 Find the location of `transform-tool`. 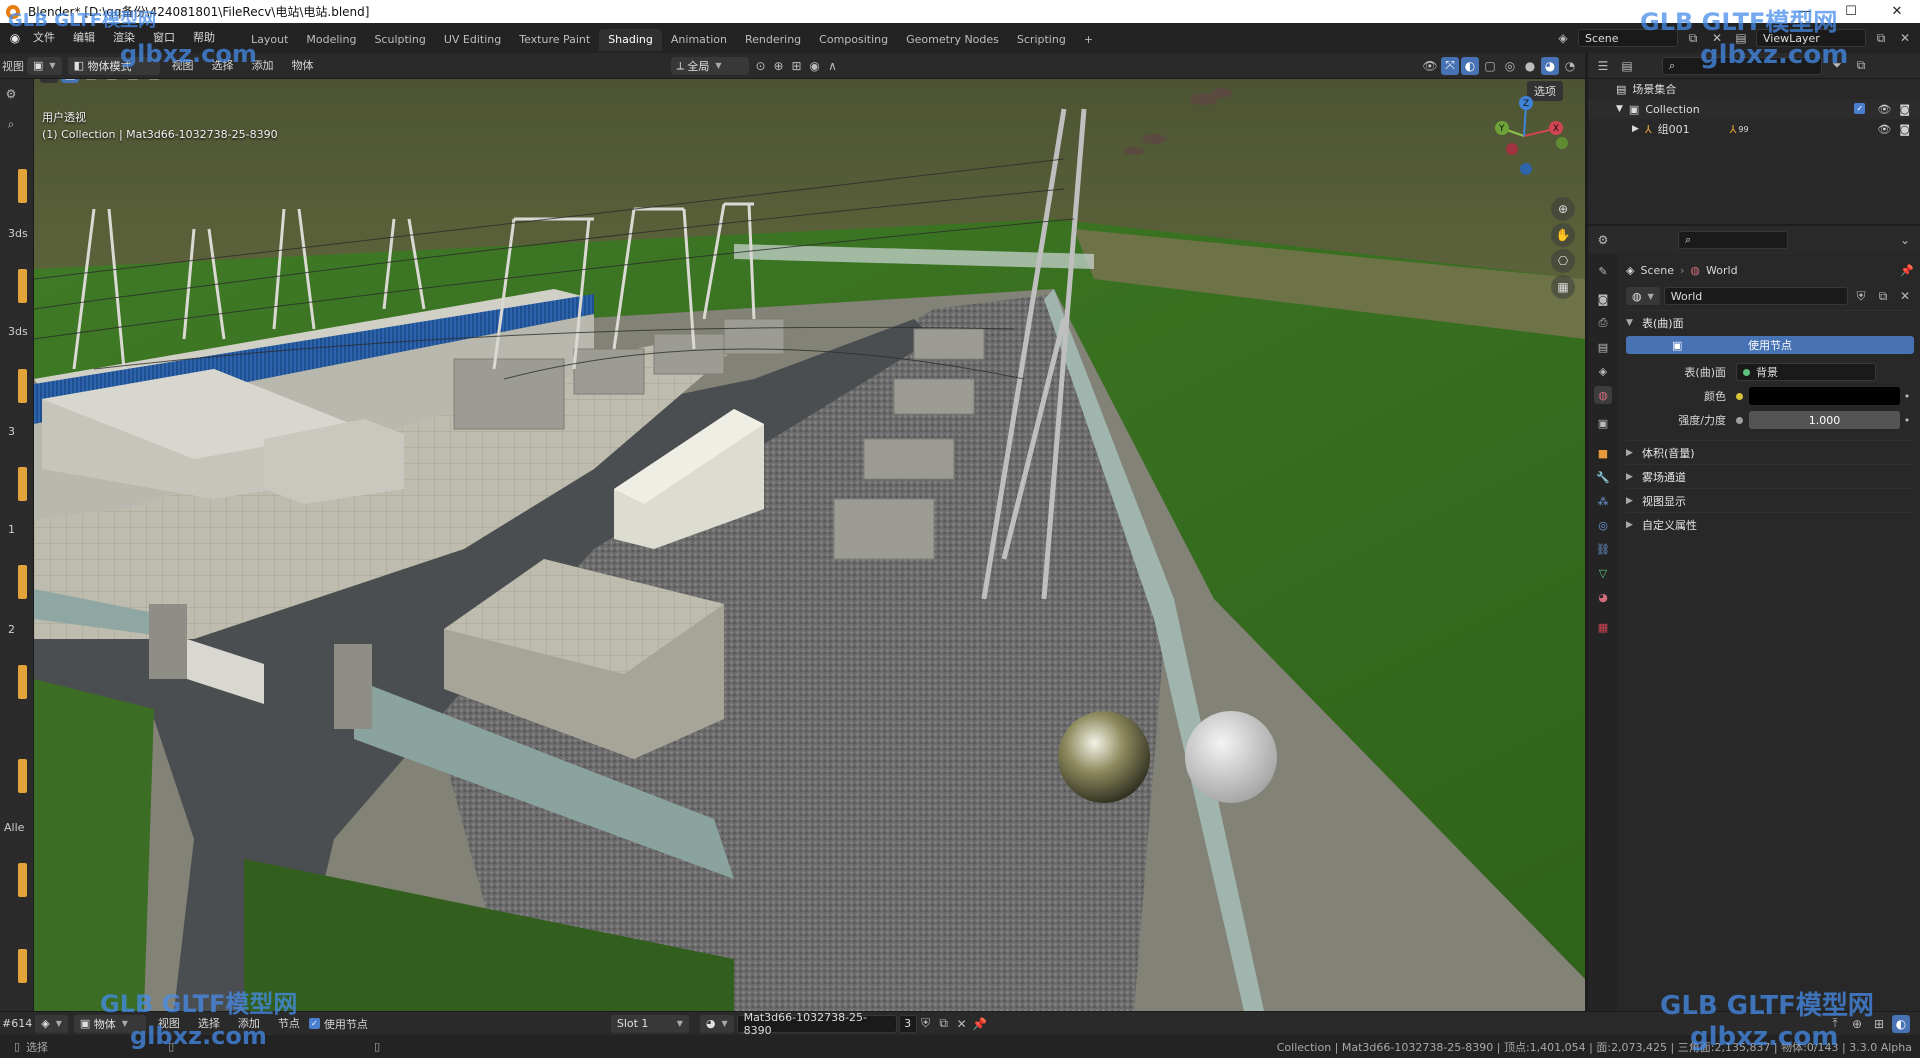

transform-tool is located at coordinates (22, 682).